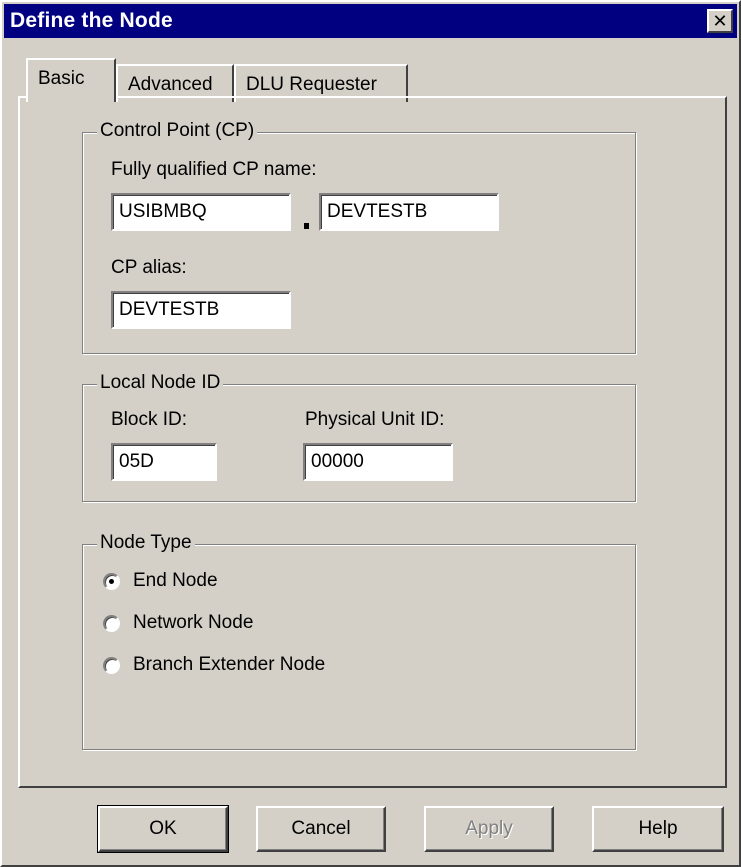 The height and width of the screenshot is (867, 741). I want to click on ok-button: OK, so click(163, 829).